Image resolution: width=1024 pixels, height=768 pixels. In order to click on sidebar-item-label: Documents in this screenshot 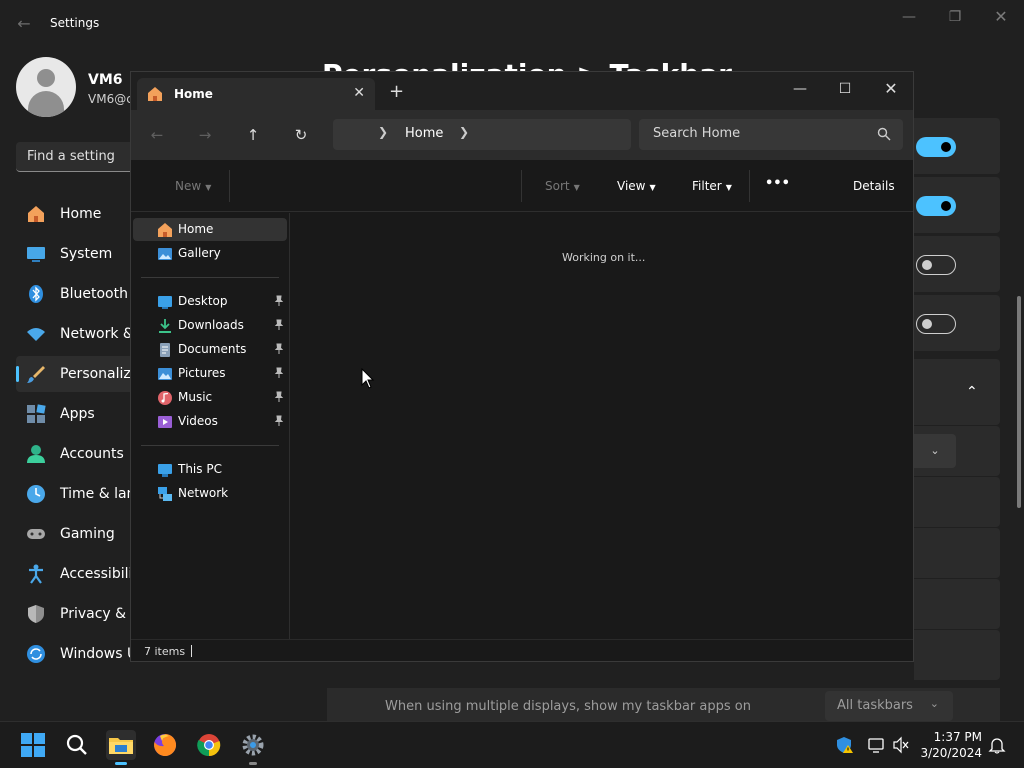, I will do `click(212, 349)`.